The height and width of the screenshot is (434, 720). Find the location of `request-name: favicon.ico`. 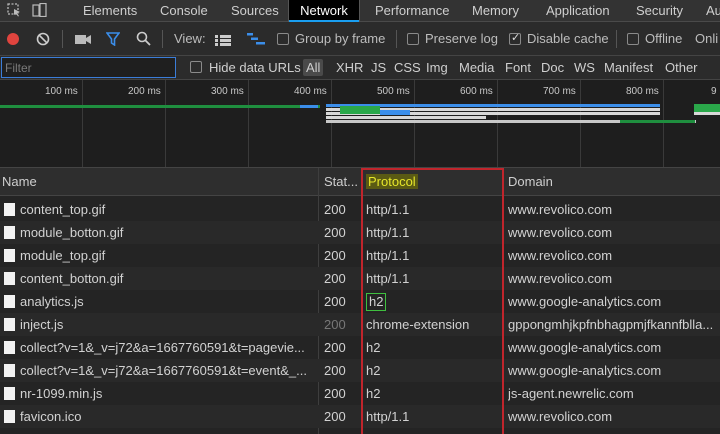

request-name: favicon.ico is located at coordinates (168, 416).